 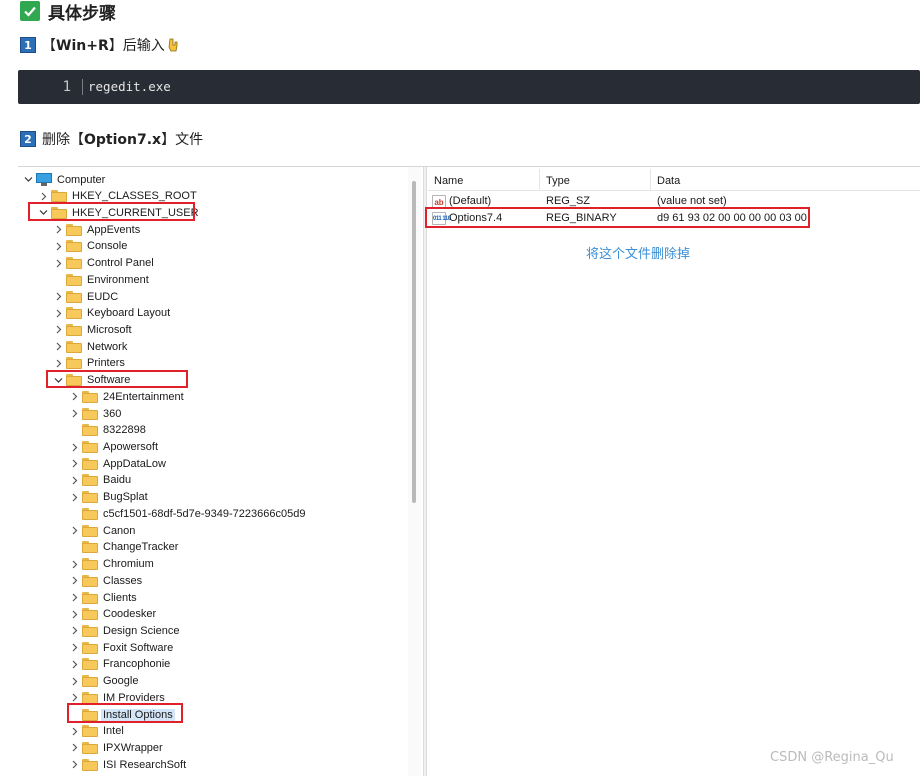 What do you see at coordinates (82, 87) in the screenshot?
I see `code-gutter-divider` at bounding box center [82, 87].